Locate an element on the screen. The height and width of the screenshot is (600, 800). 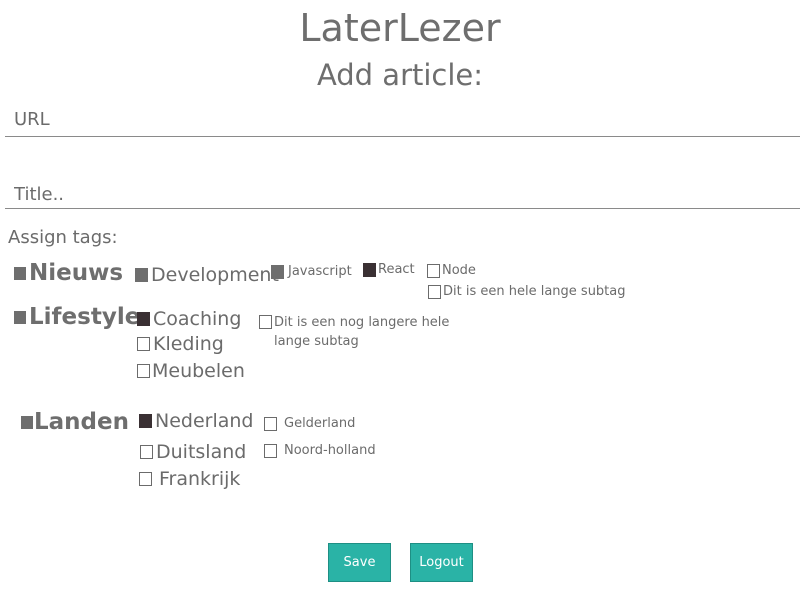
tag-longer-subtag: Dit is een nog langere hele lange subtag is located at coordinates (359, 332).